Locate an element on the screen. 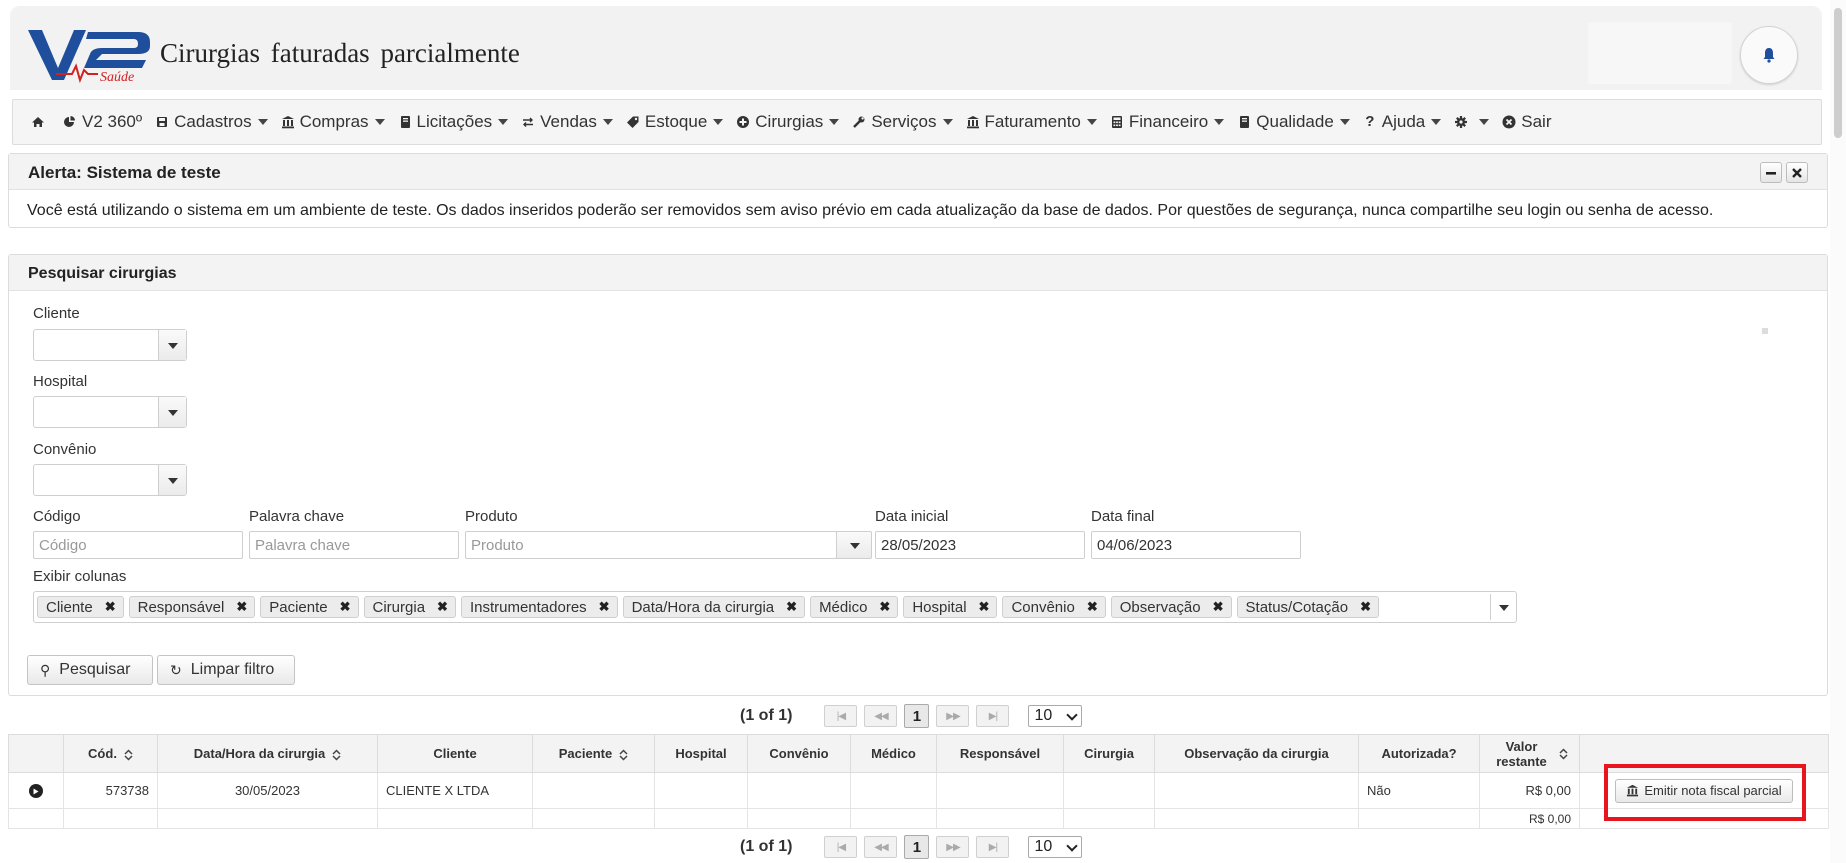  menu-settings is located at coordinates (1472, 122).